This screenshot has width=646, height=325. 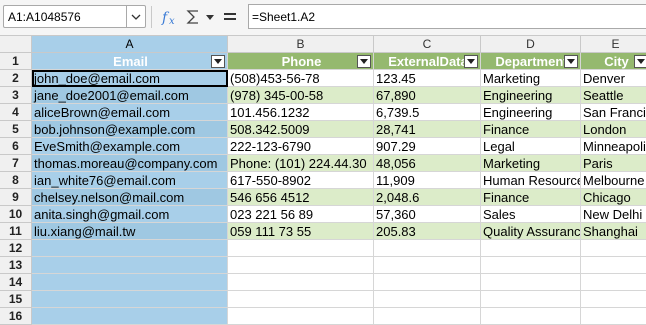 What do you see at coordinates (16, 180) in the screenshot?
I see `row-header: 8` at bounding box center [16, 180].